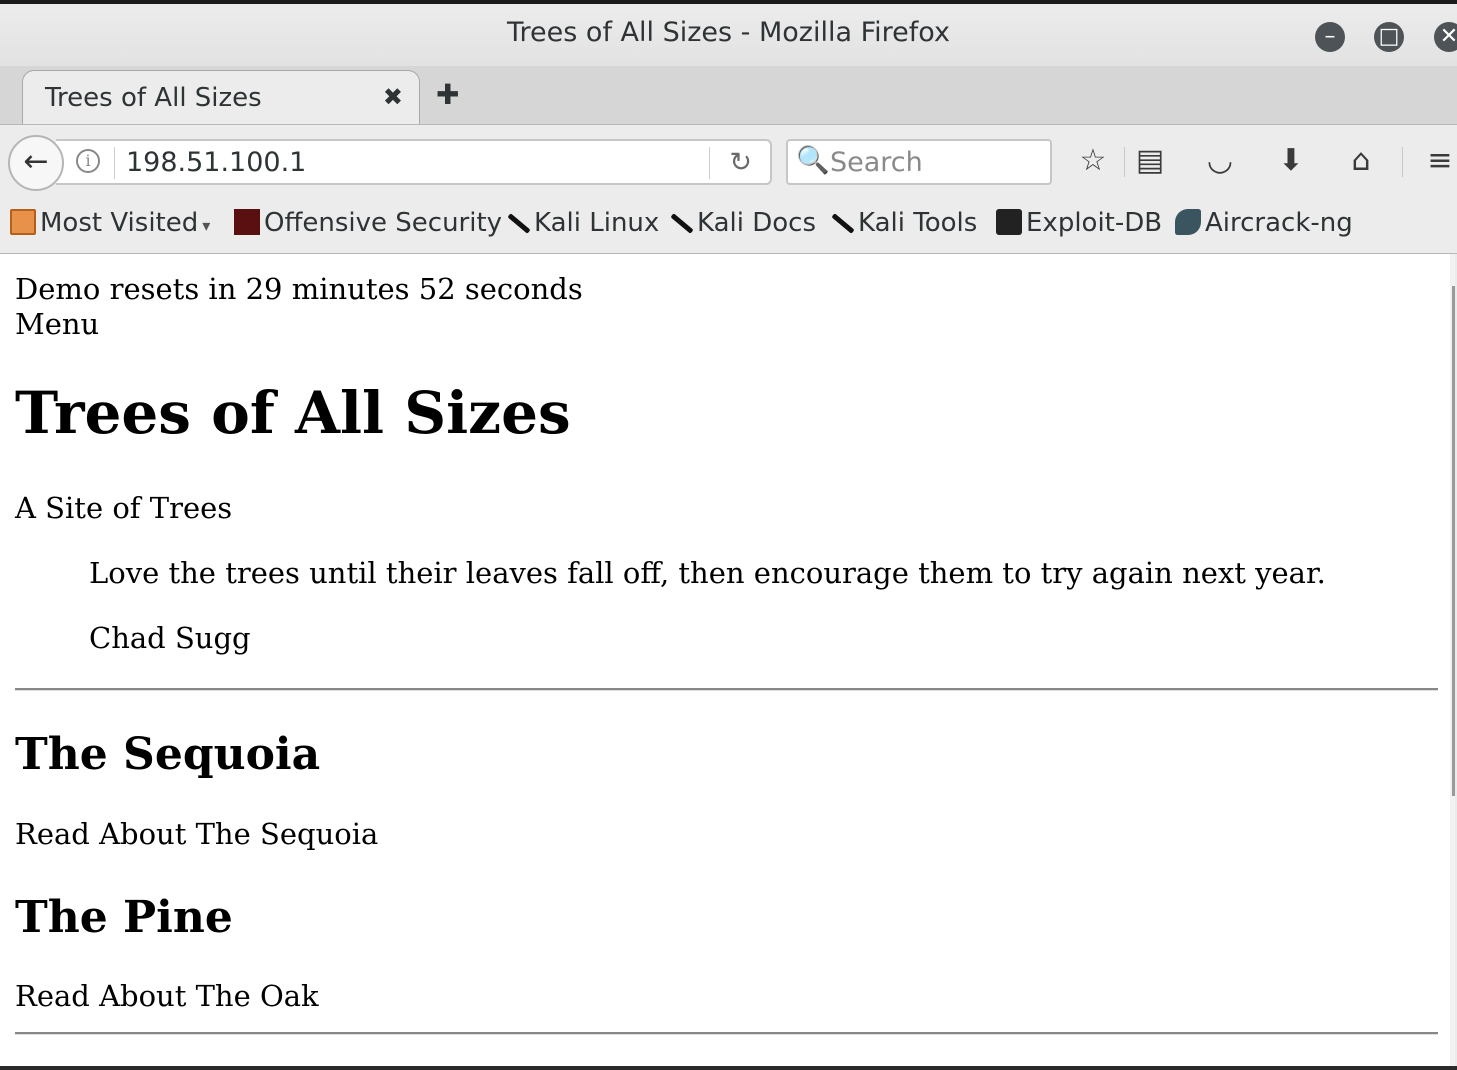  I want to click on reload-separator, so click(709, 163).